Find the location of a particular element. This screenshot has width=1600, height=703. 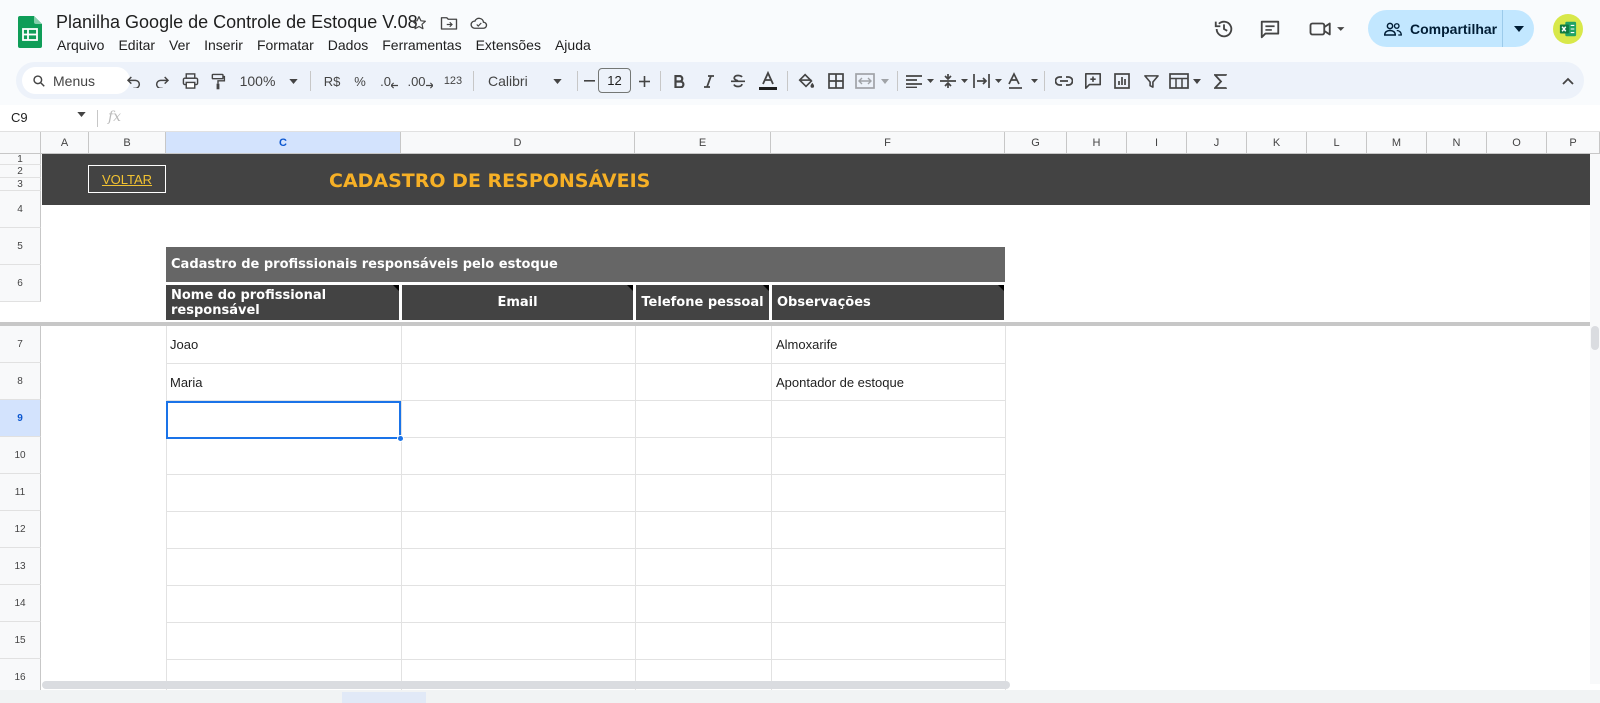

row-header-5: 5 is located at coordinates (20, 246).